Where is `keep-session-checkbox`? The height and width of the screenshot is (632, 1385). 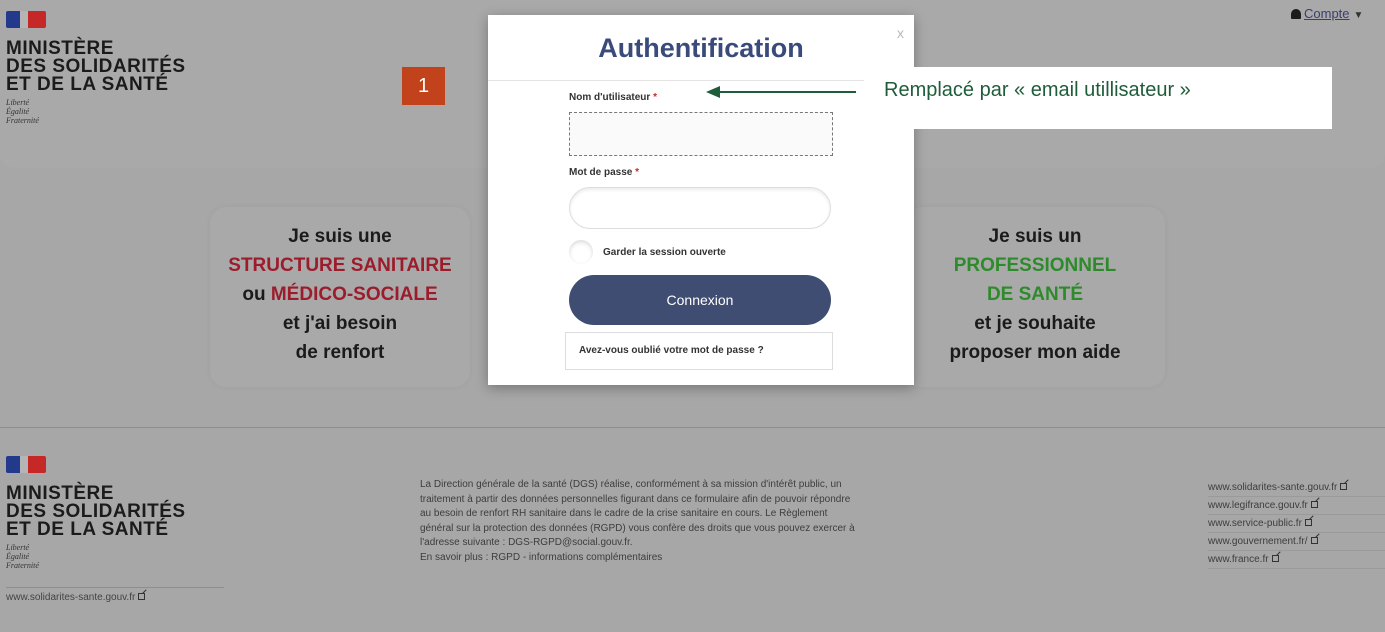 keep-session-checkbox is located at coordinates (581, 252).